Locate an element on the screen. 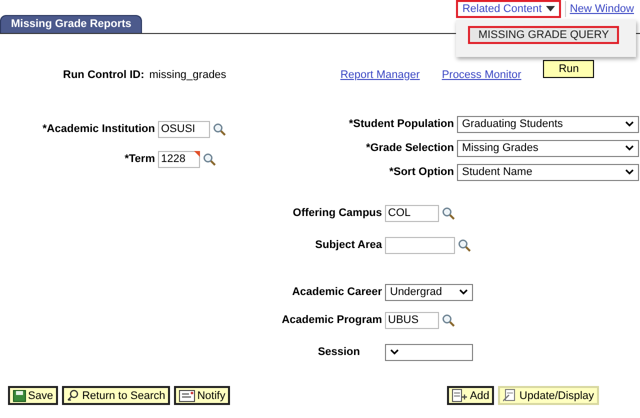  dropdown: Student Name is located at coordinates (548, 172).